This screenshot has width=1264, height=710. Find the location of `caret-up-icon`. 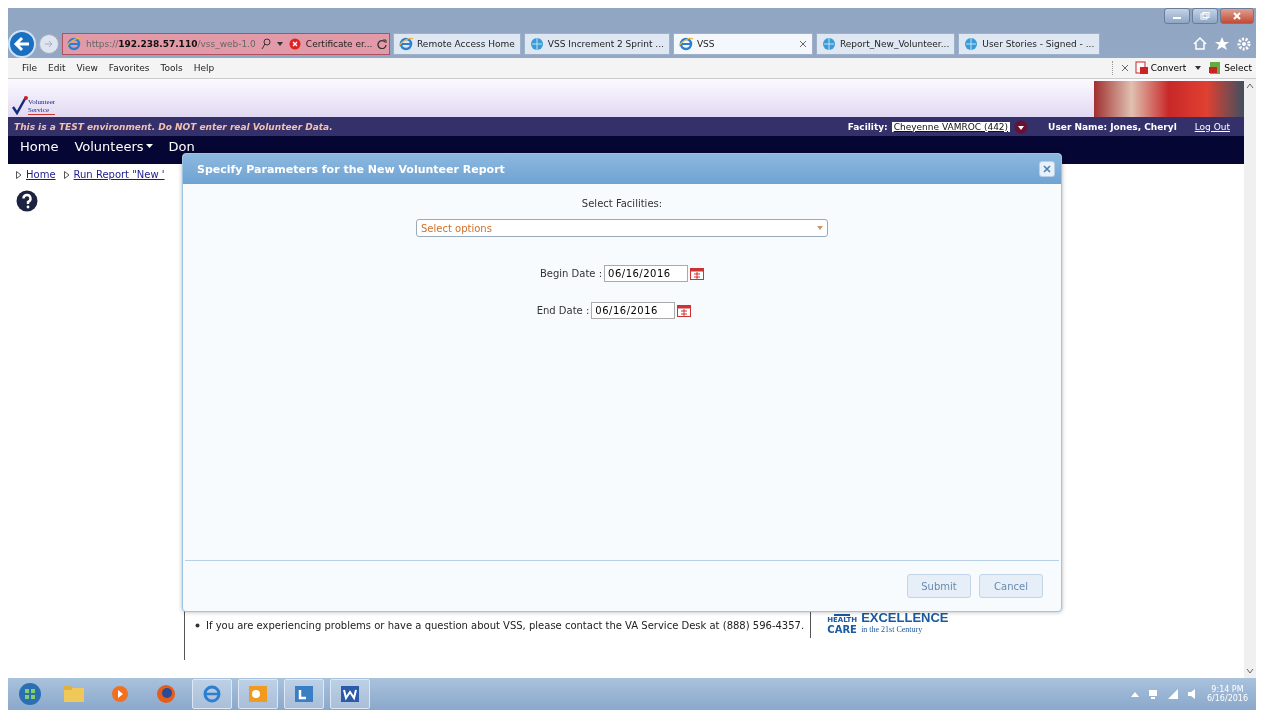

caret-up-icon is located at coordinates (1134, 694).